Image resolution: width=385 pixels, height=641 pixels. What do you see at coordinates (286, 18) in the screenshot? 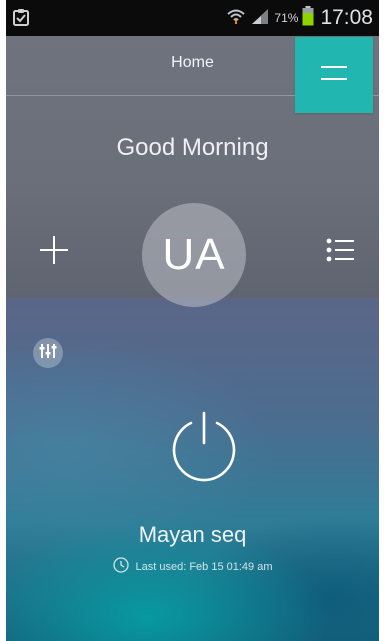
I see `battery-percent: 71%` at bounding box center [286, 18].